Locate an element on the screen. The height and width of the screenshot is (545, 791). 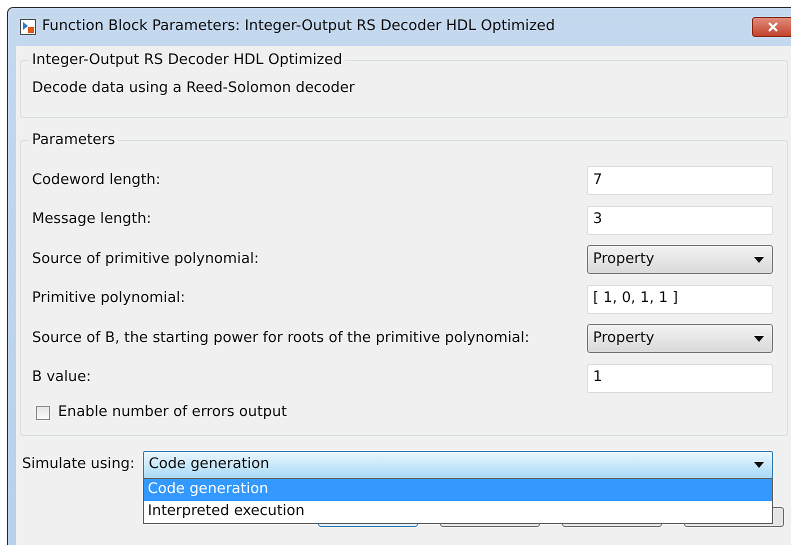
close-icon is located at coordinates (773, 27).